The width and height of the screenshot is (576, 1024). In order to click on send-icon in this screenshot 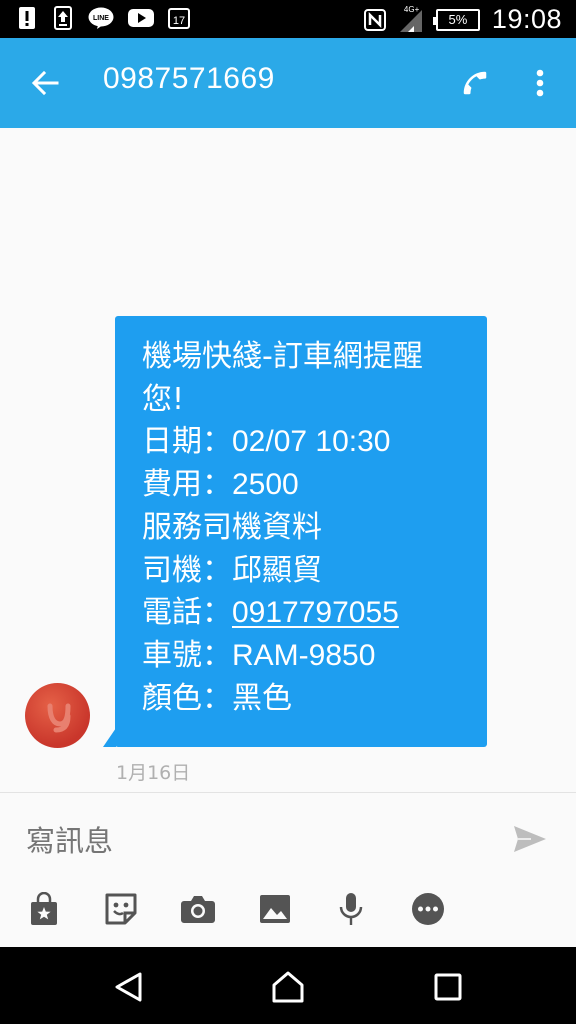, I will do `click(530, 839)`.